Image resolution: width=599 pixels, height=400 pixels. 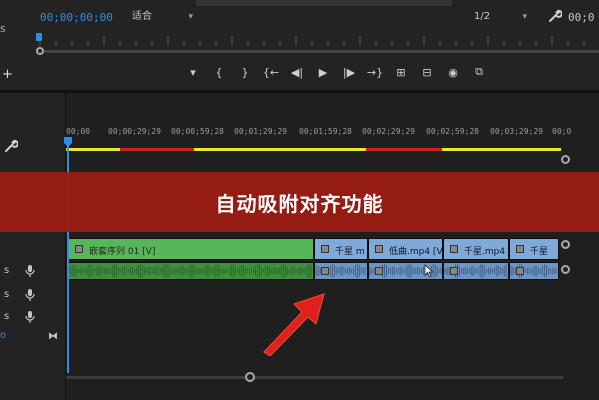 I want to click on clip-name: 嵌套序列 01 [V], so click(x=122, y=252).